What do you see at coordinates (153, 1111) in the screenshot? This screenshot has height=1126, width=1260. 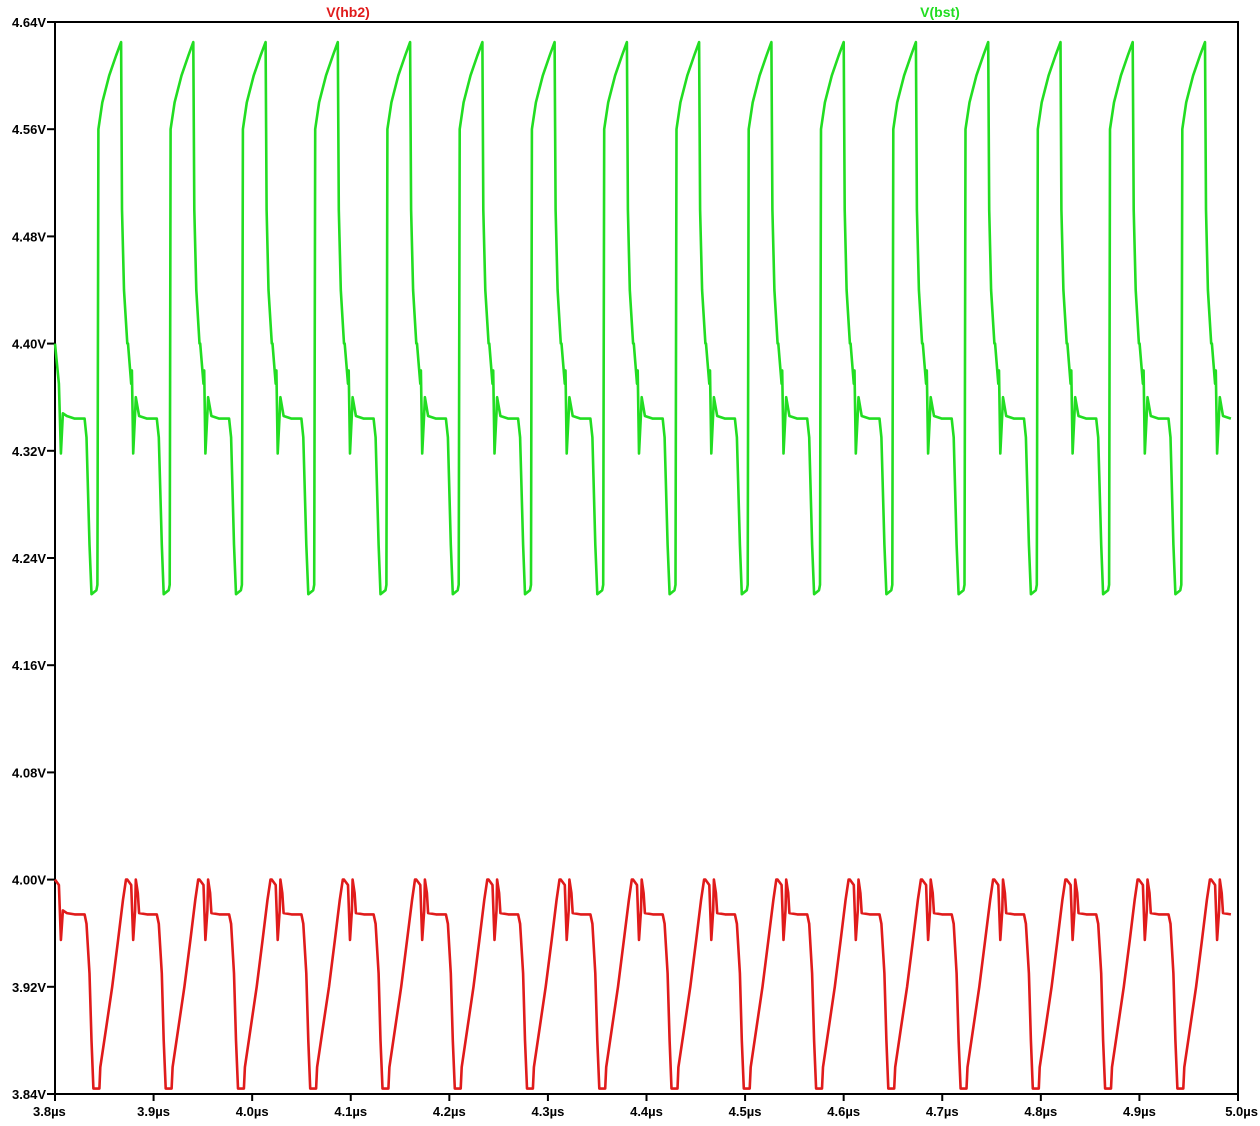 I see `x-tick-label: 3.9µs` at bounding box center [153, 1111].